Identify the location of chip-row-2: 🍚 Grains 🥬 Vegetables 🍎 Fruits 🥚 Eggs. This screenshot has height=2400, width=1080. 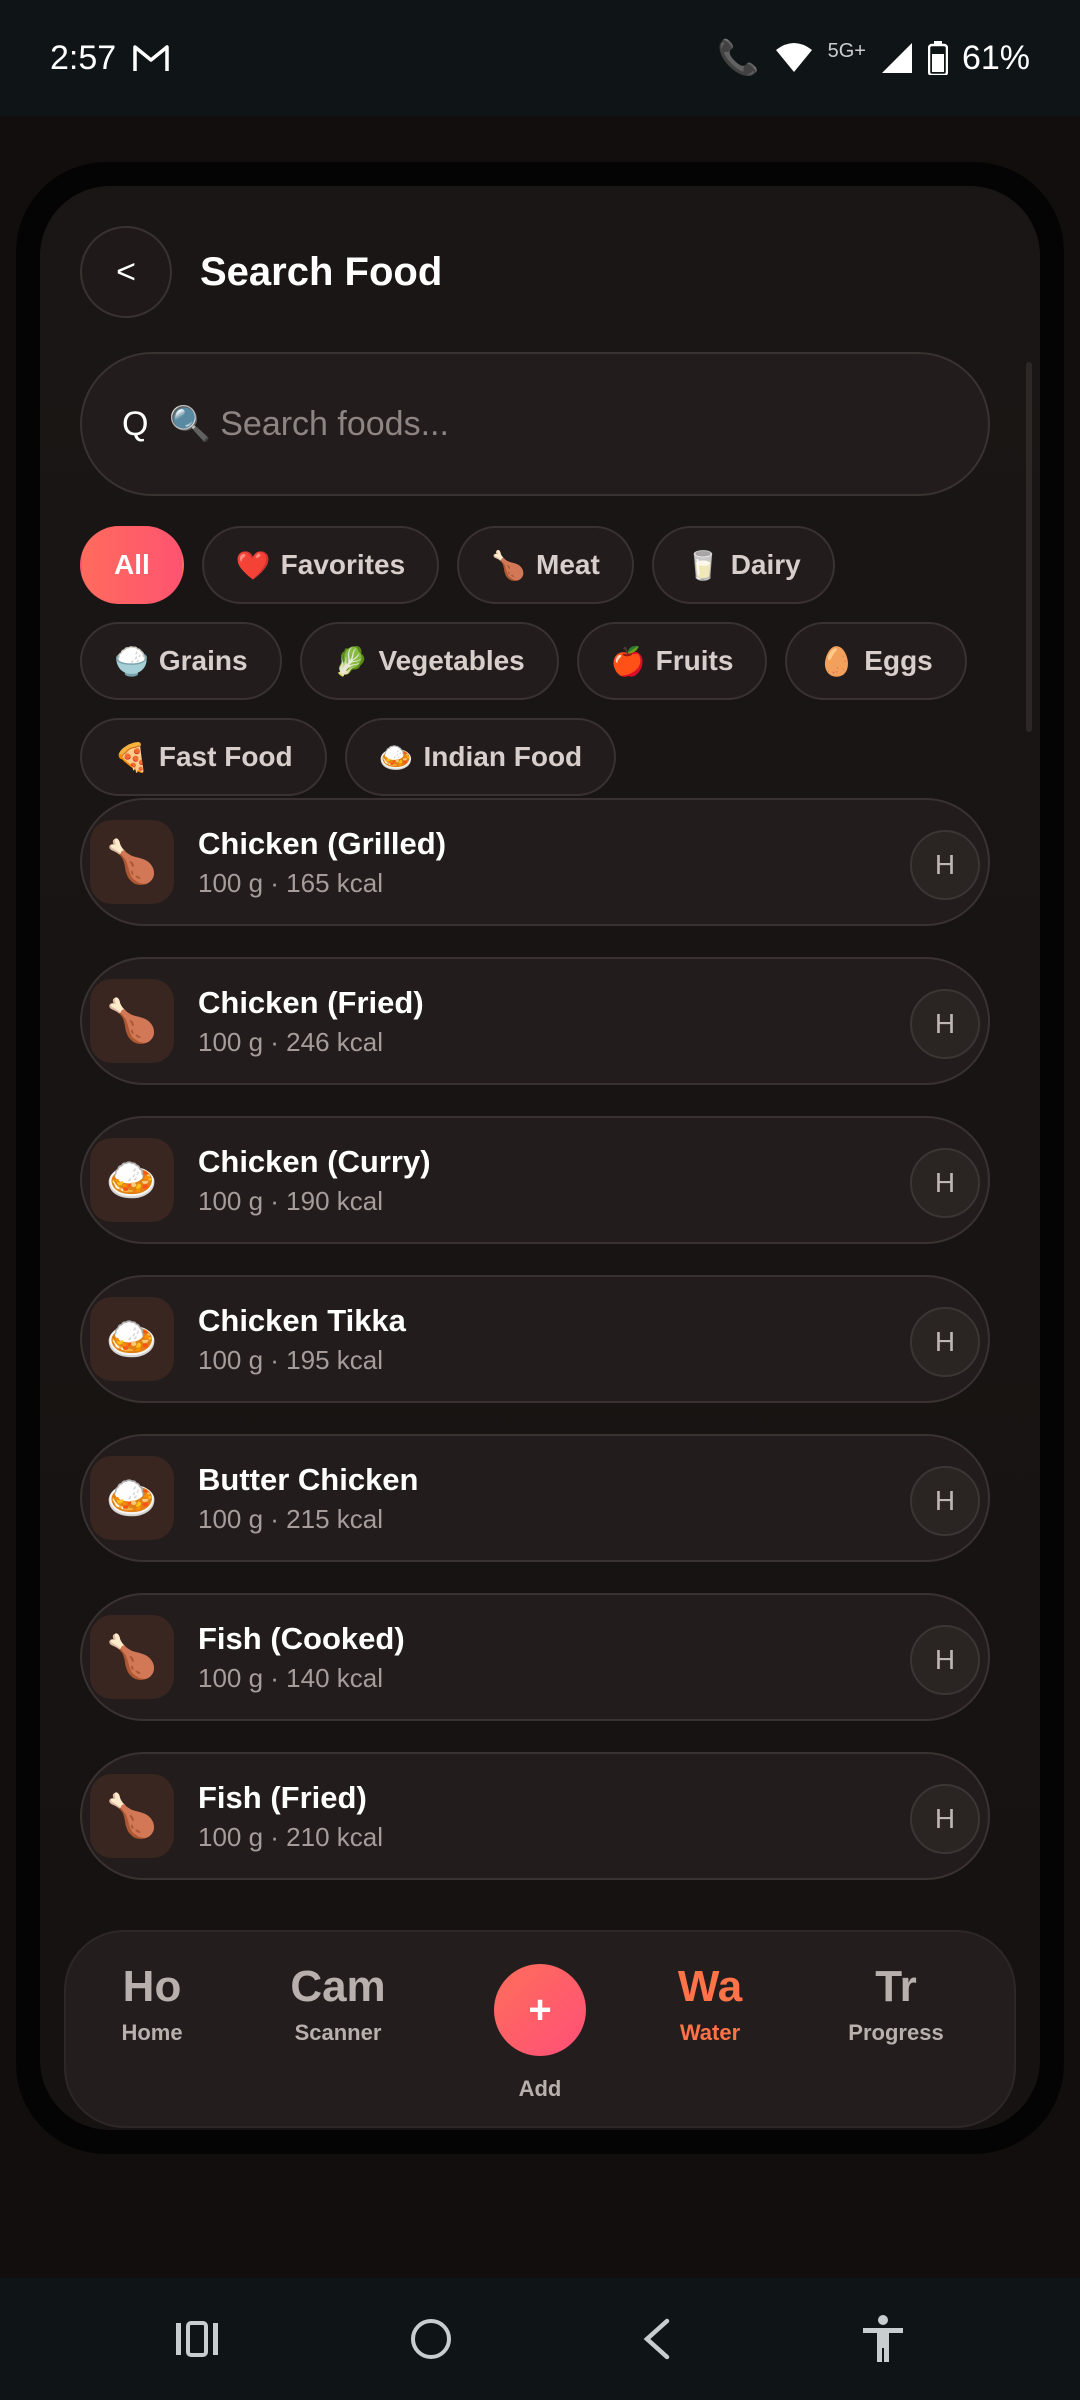
(540, 661).